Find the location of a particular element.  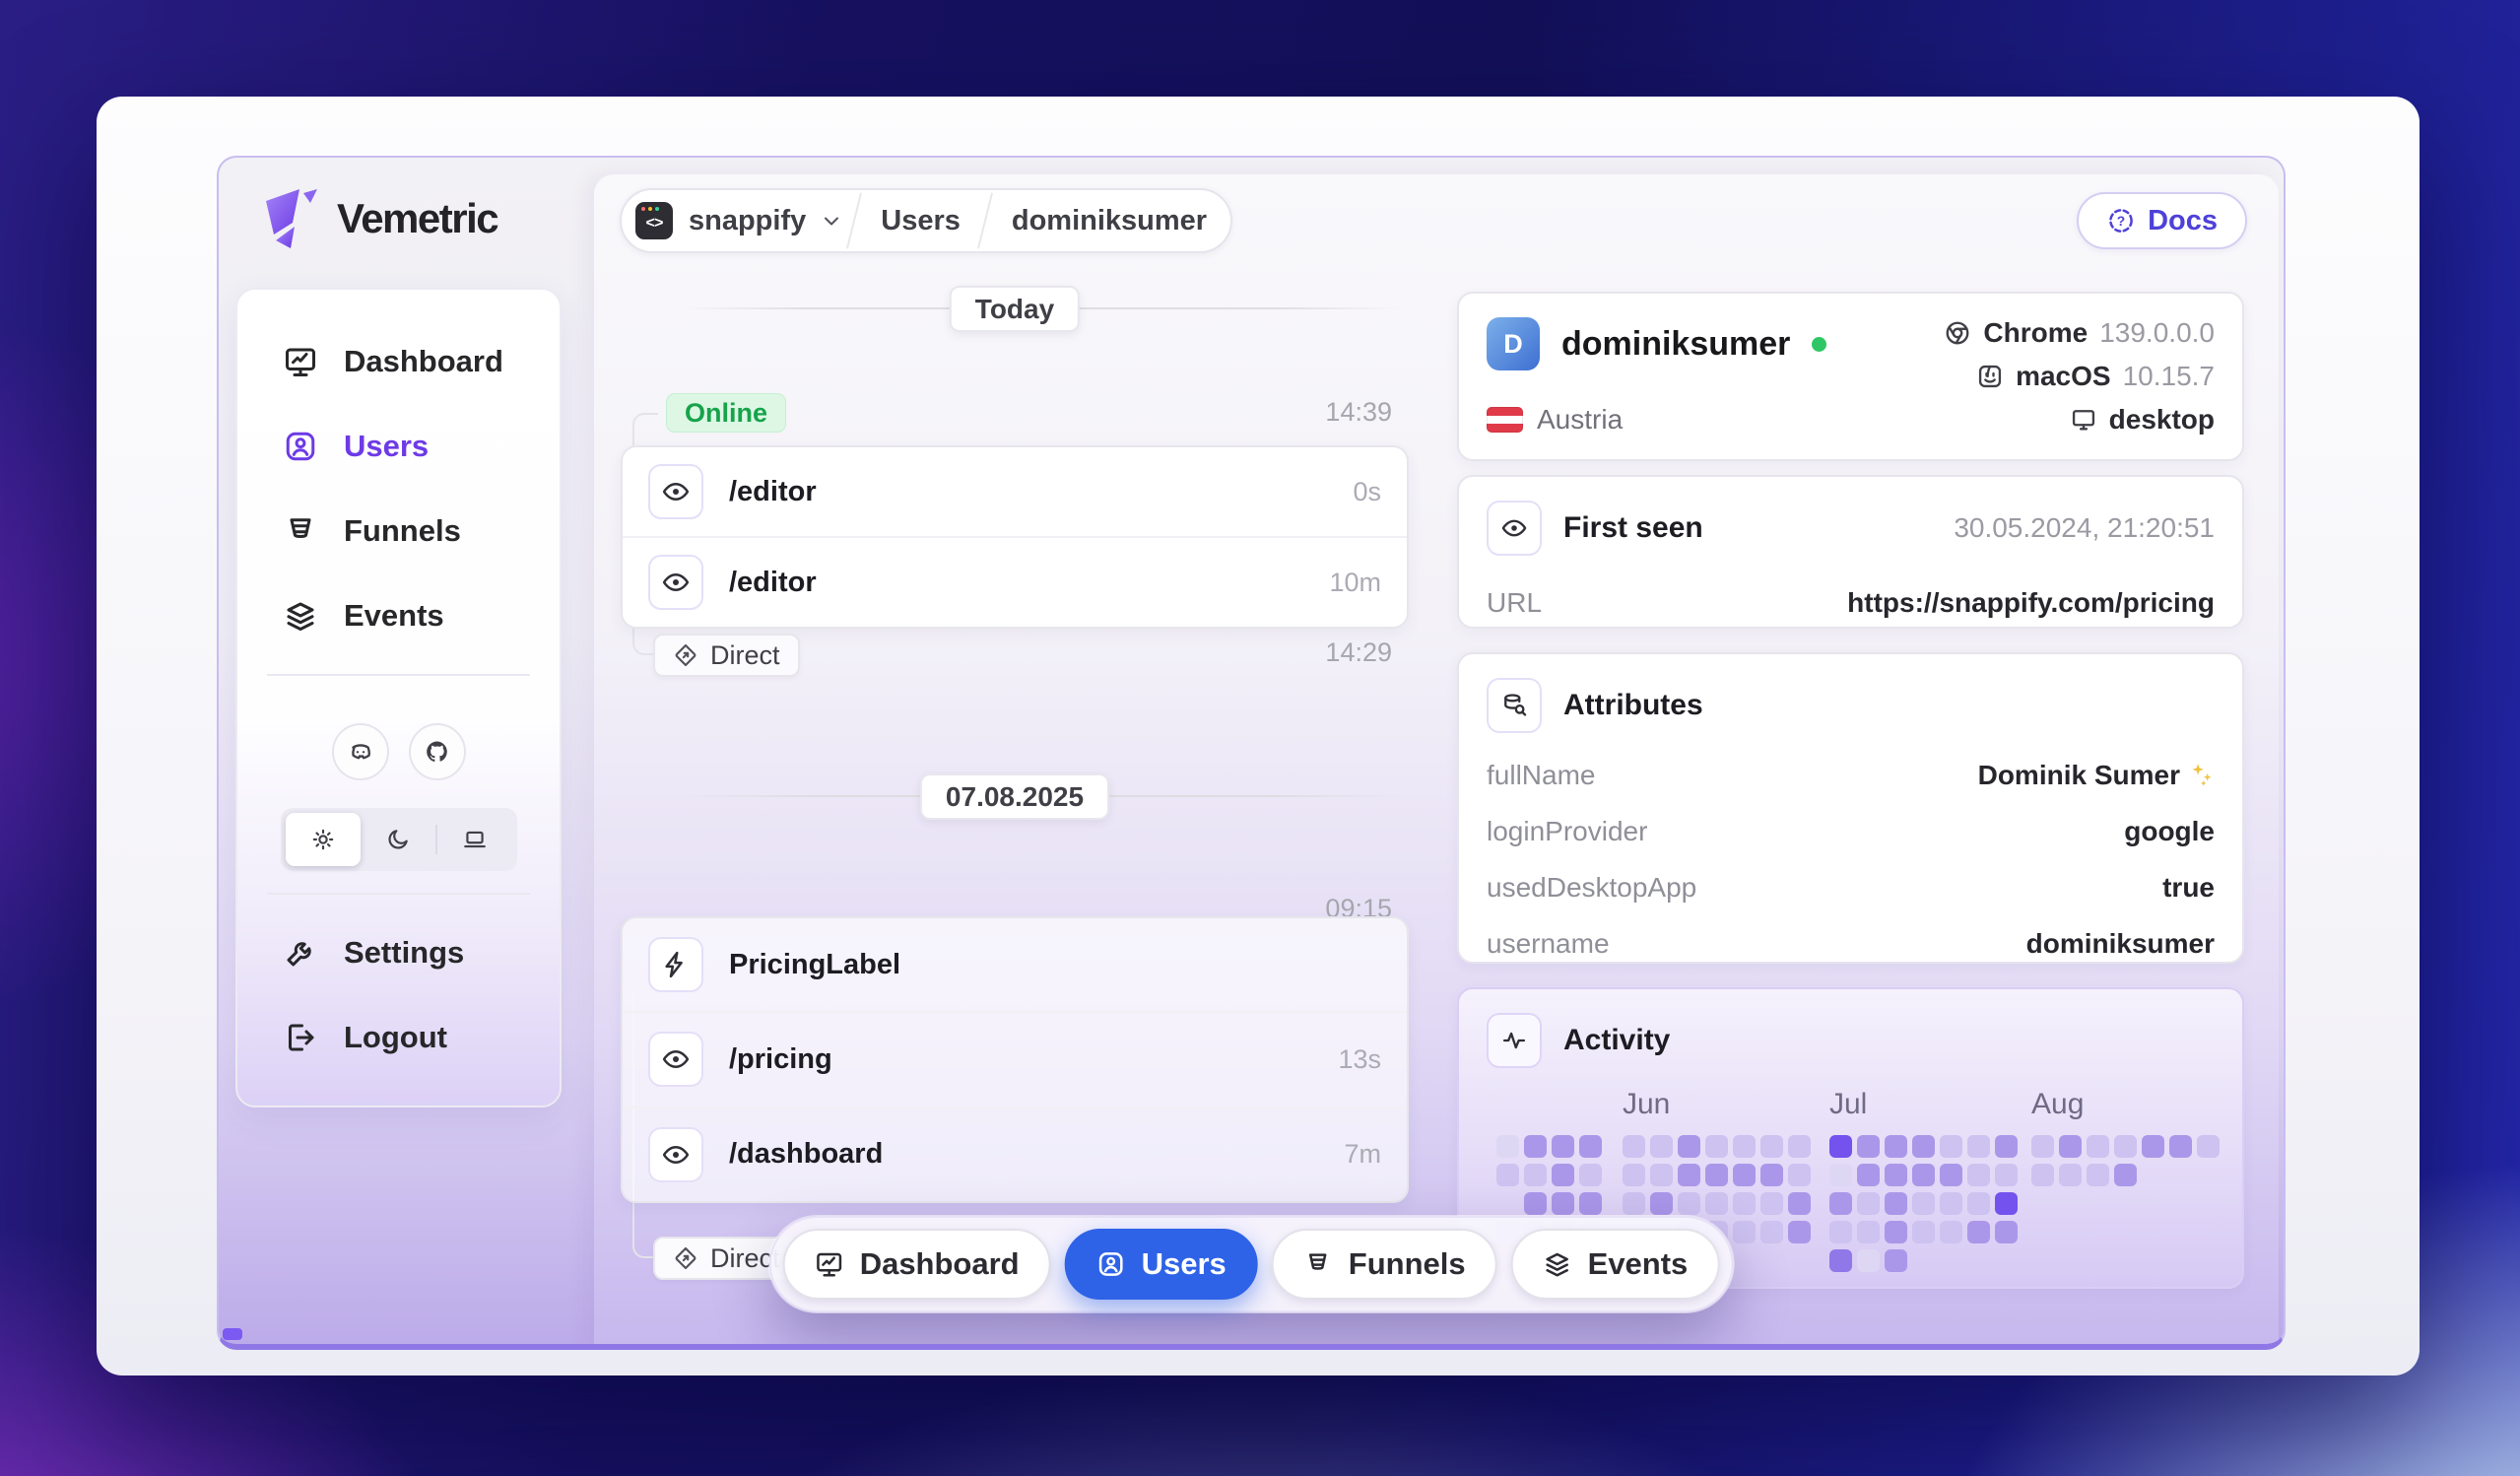

traffic-source-label: Direct is located at coordinates (745, 654).